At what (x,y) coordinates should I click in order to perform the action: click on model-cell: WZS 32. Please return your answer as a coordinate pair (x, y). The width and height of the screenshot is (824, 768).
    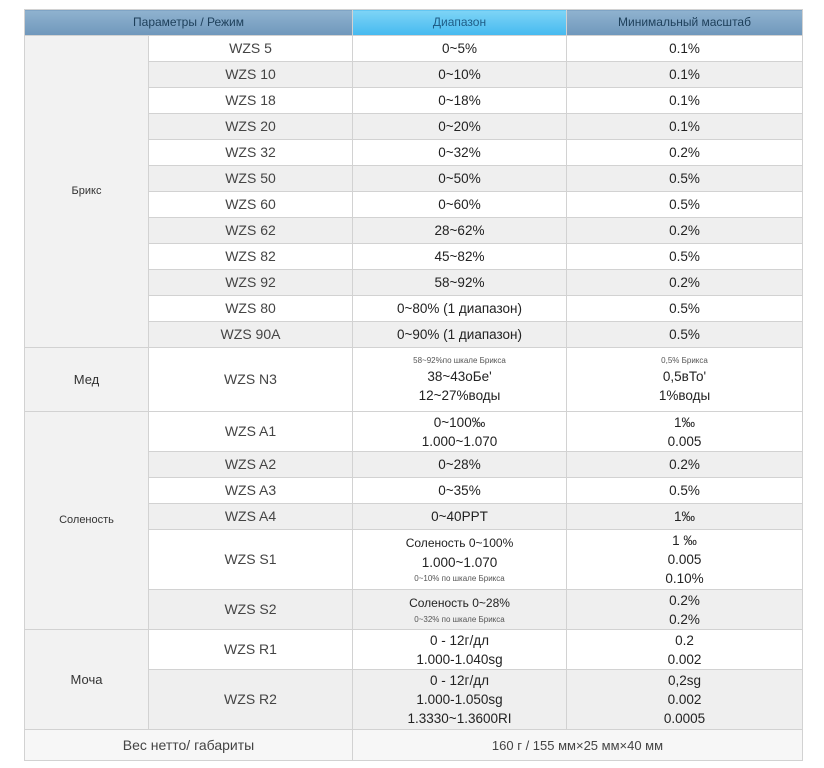
    Looking at the image, I should click on (250, 152).